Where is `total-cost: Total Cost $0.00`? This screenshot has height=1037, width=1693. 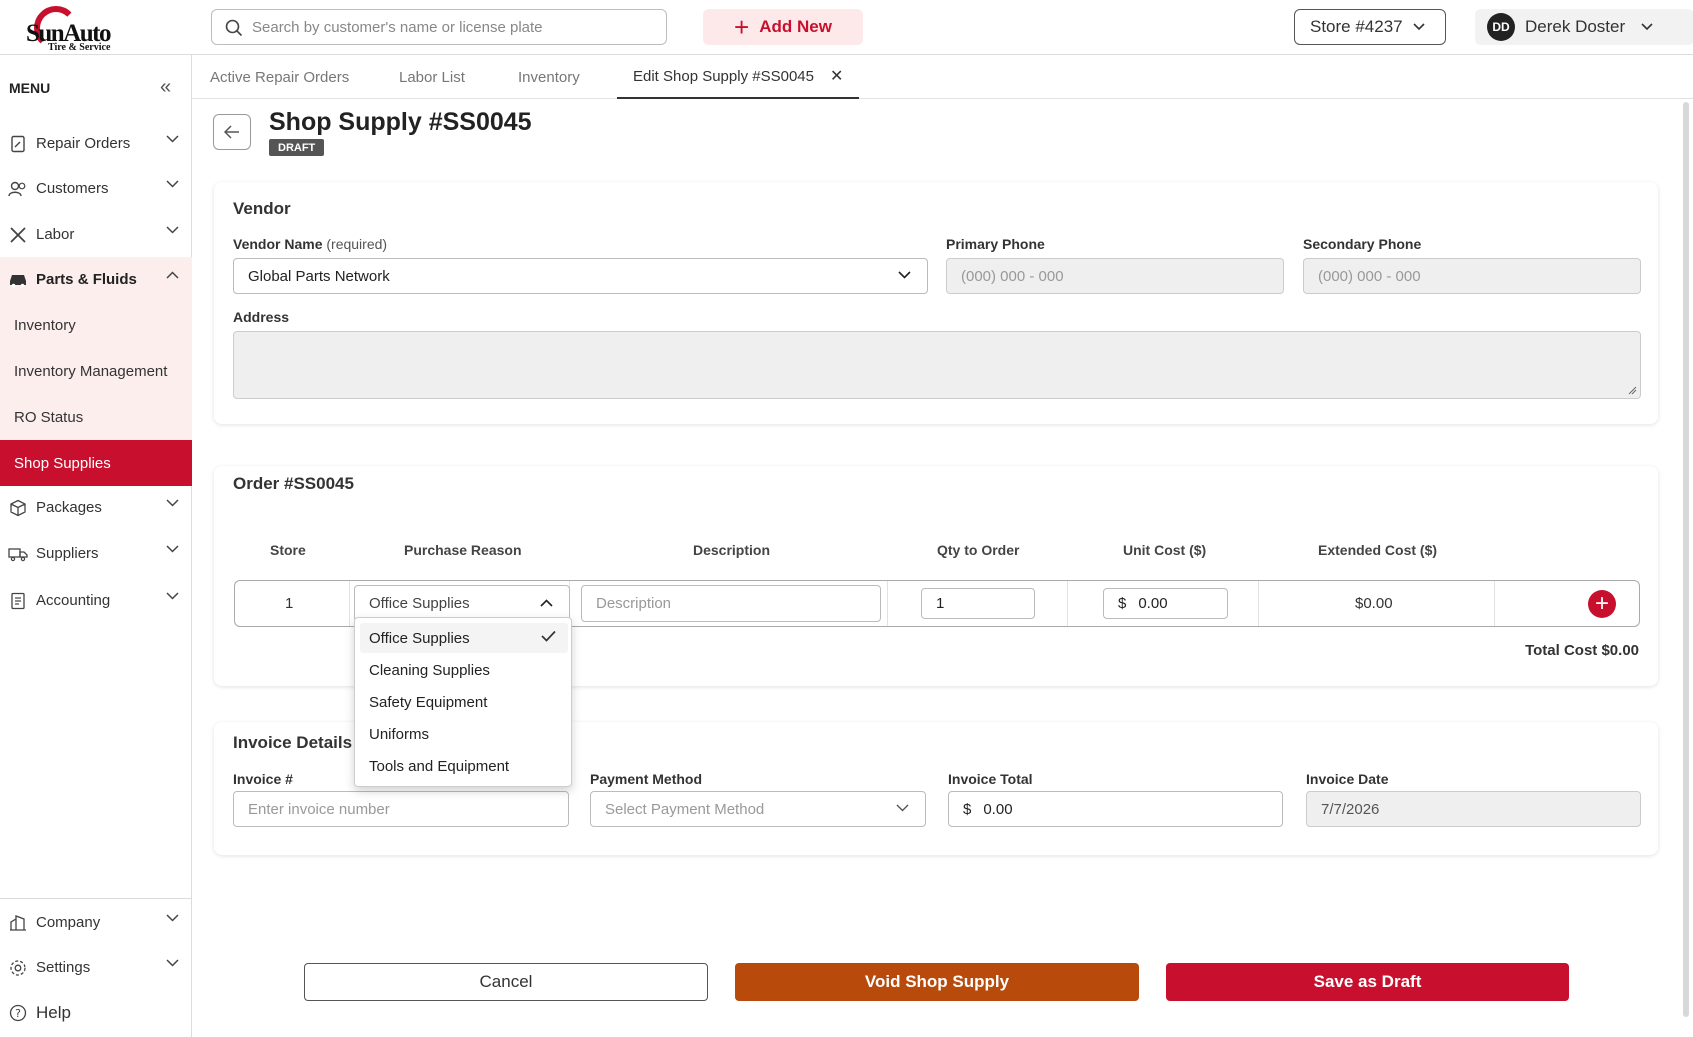 total-cost: Total Cost $0.00 is located at coordinates (1582, 650).